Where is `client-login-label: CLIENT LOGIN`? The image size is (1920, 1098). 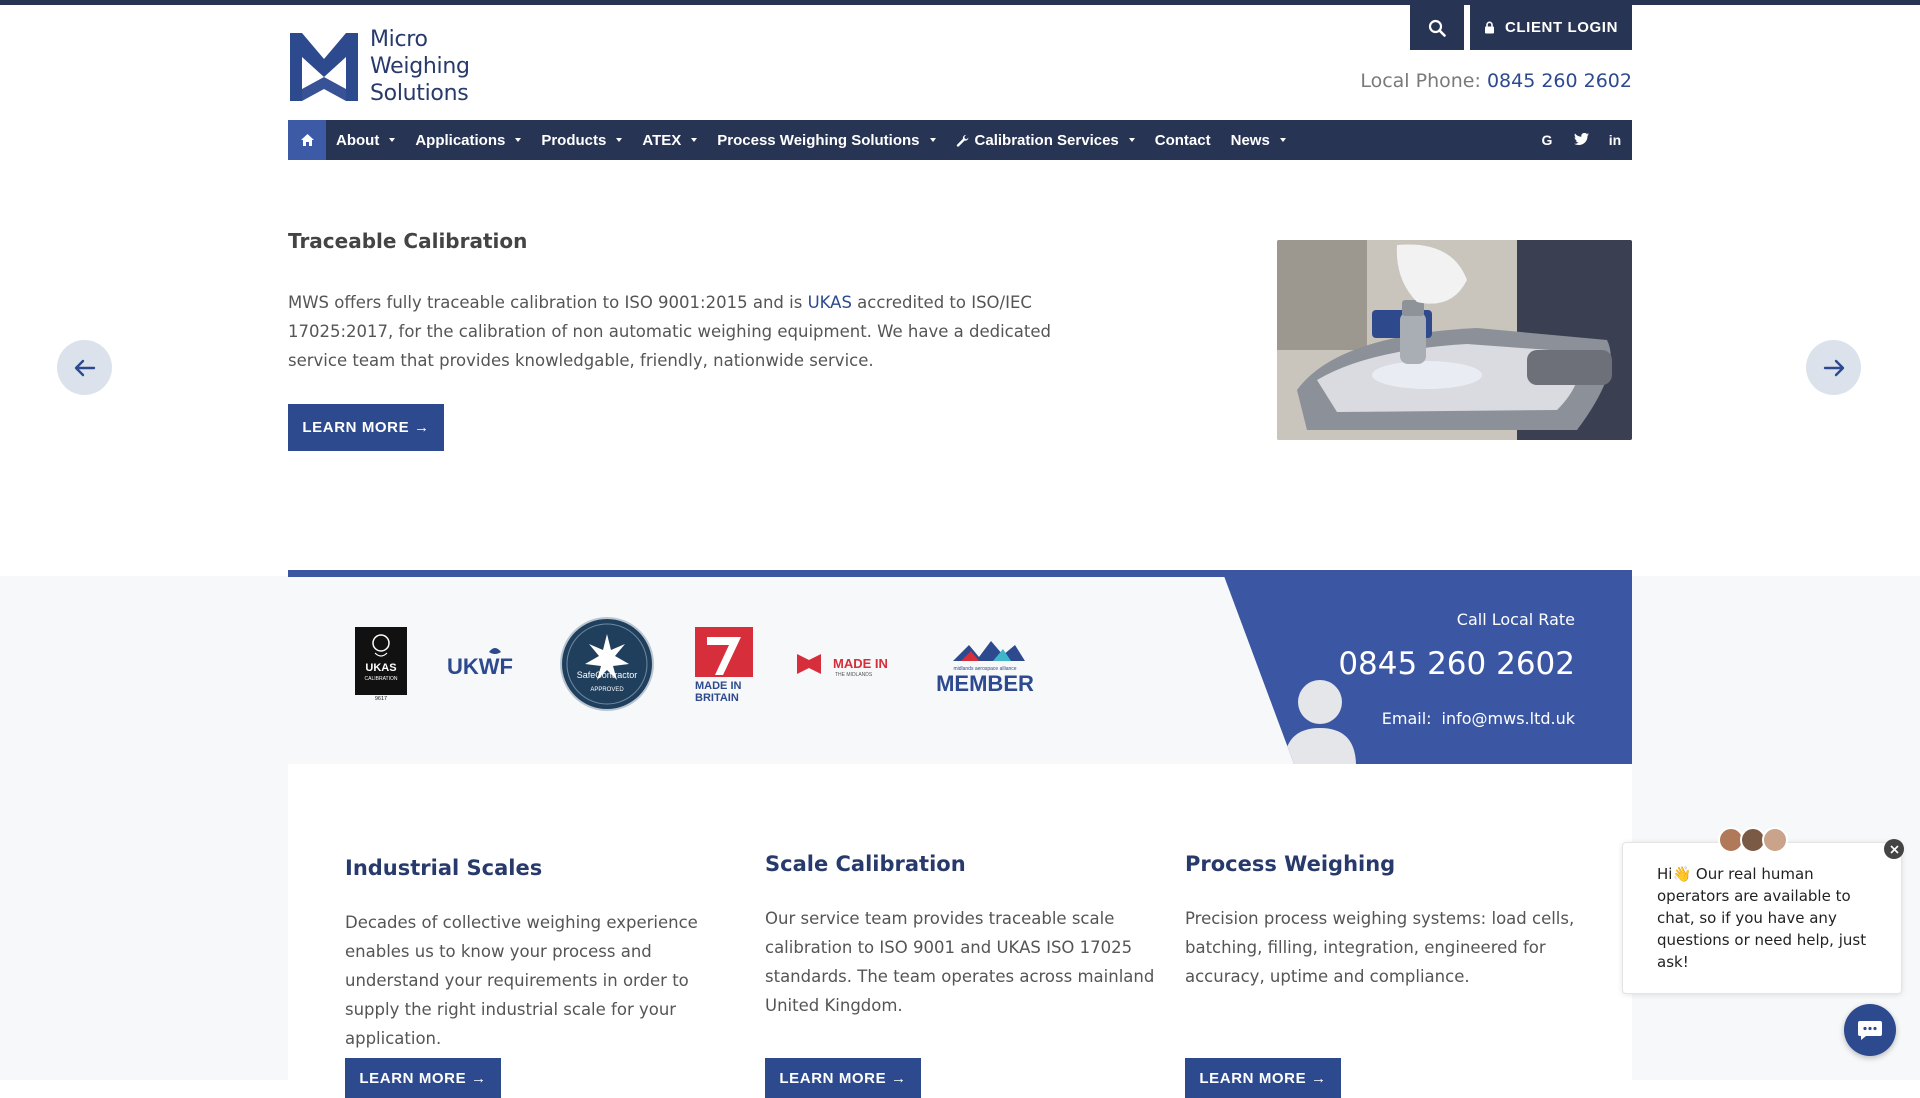 client-login-label: CLIENT LOGIN is located at coordinates (1561, 27).